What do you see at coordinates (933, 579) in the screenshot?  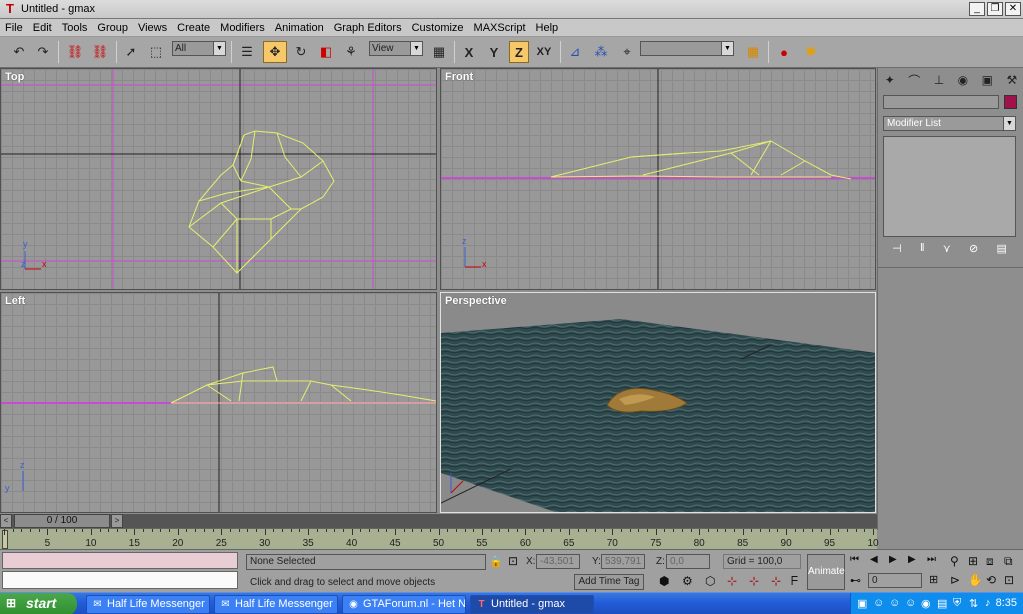 I see `time-configuration-icon: ⊞` at bounding box center [933, 579].